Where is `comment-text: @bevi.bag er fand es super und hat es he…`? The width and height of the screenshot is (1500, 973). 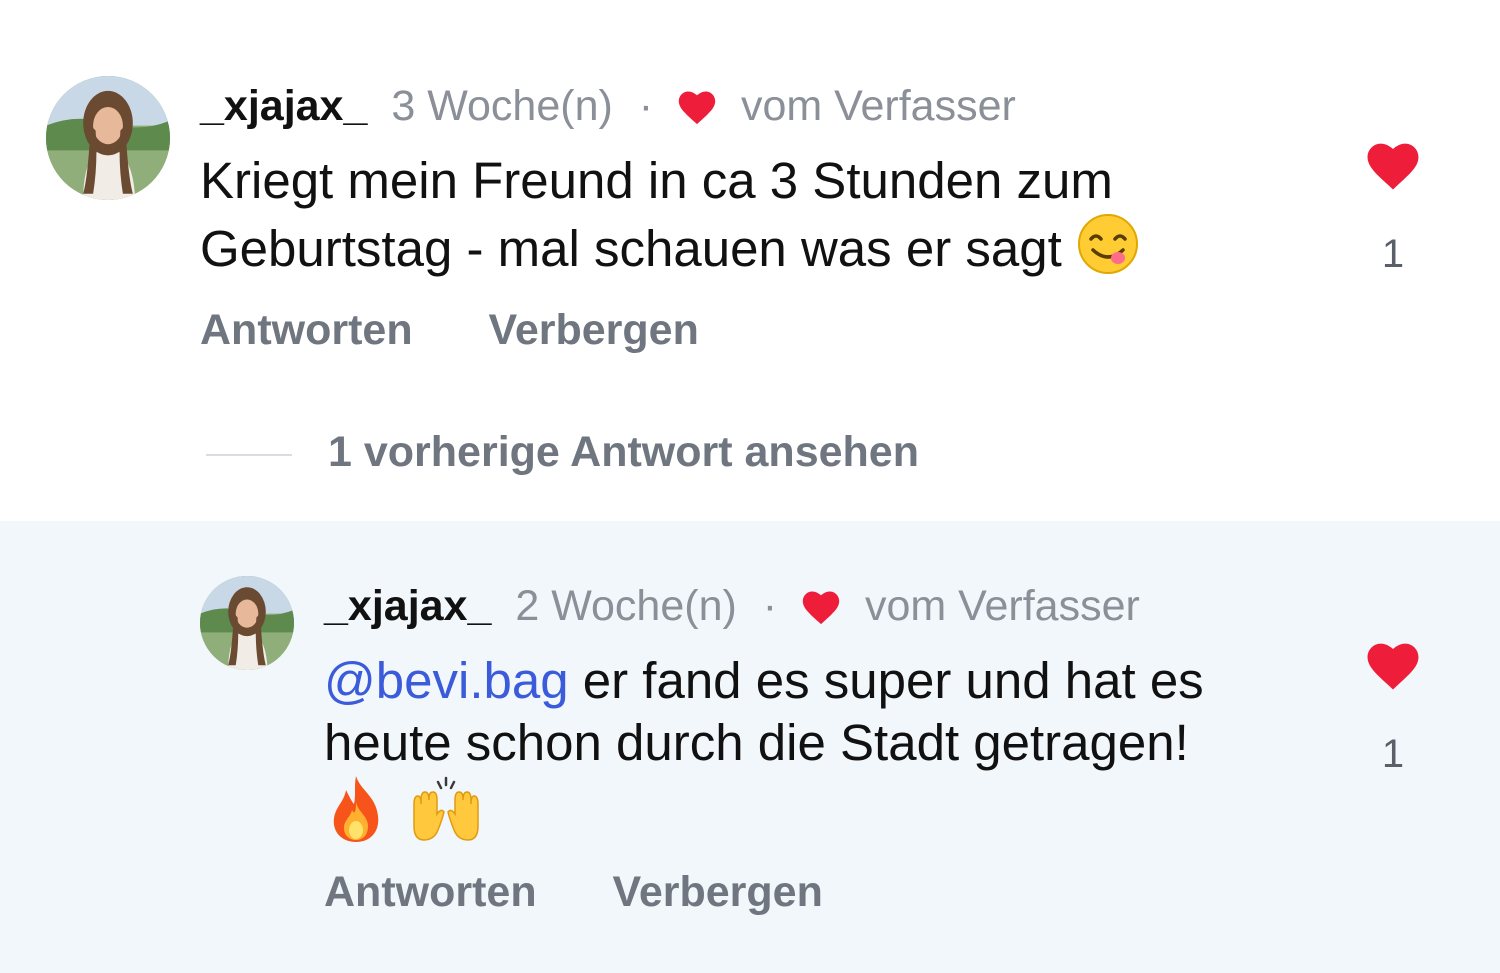 comment-text: @bevi.bag er fand es super und hat es he… is located at coordinates (764, 748).